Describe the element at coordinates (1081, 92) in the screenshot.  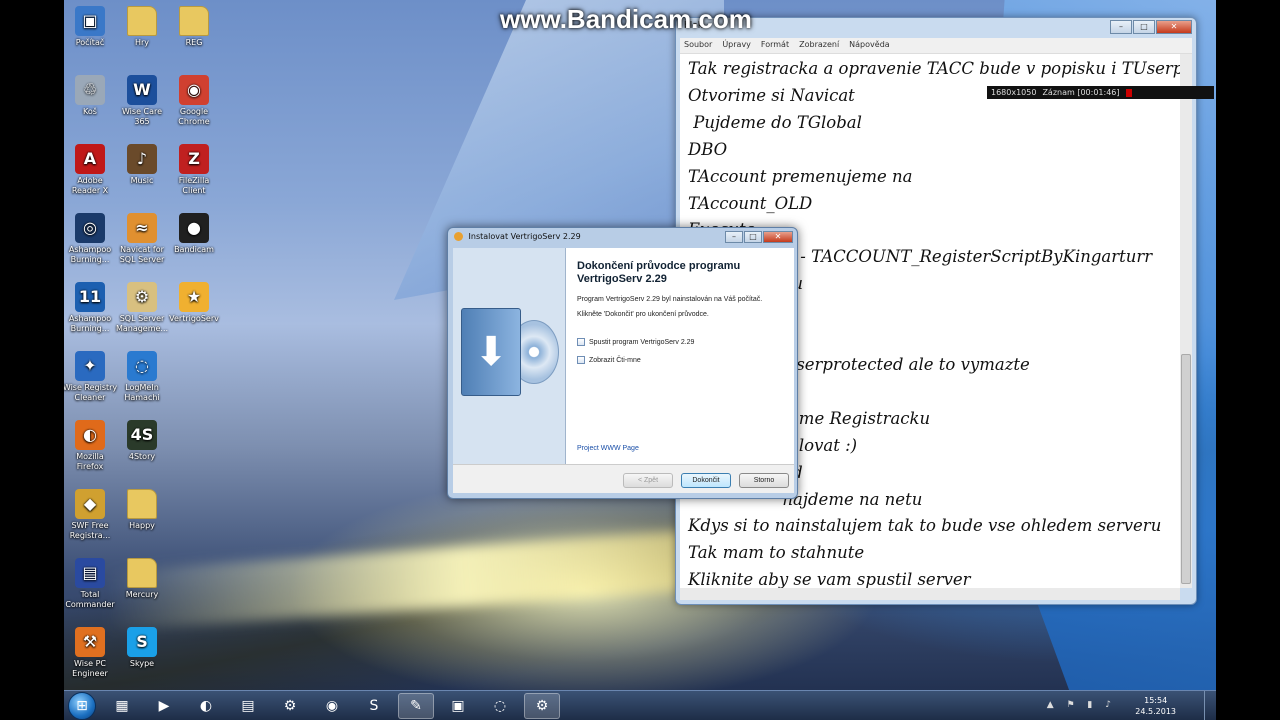
I see `recording-status: Záznam [00:01:46]` at that location.